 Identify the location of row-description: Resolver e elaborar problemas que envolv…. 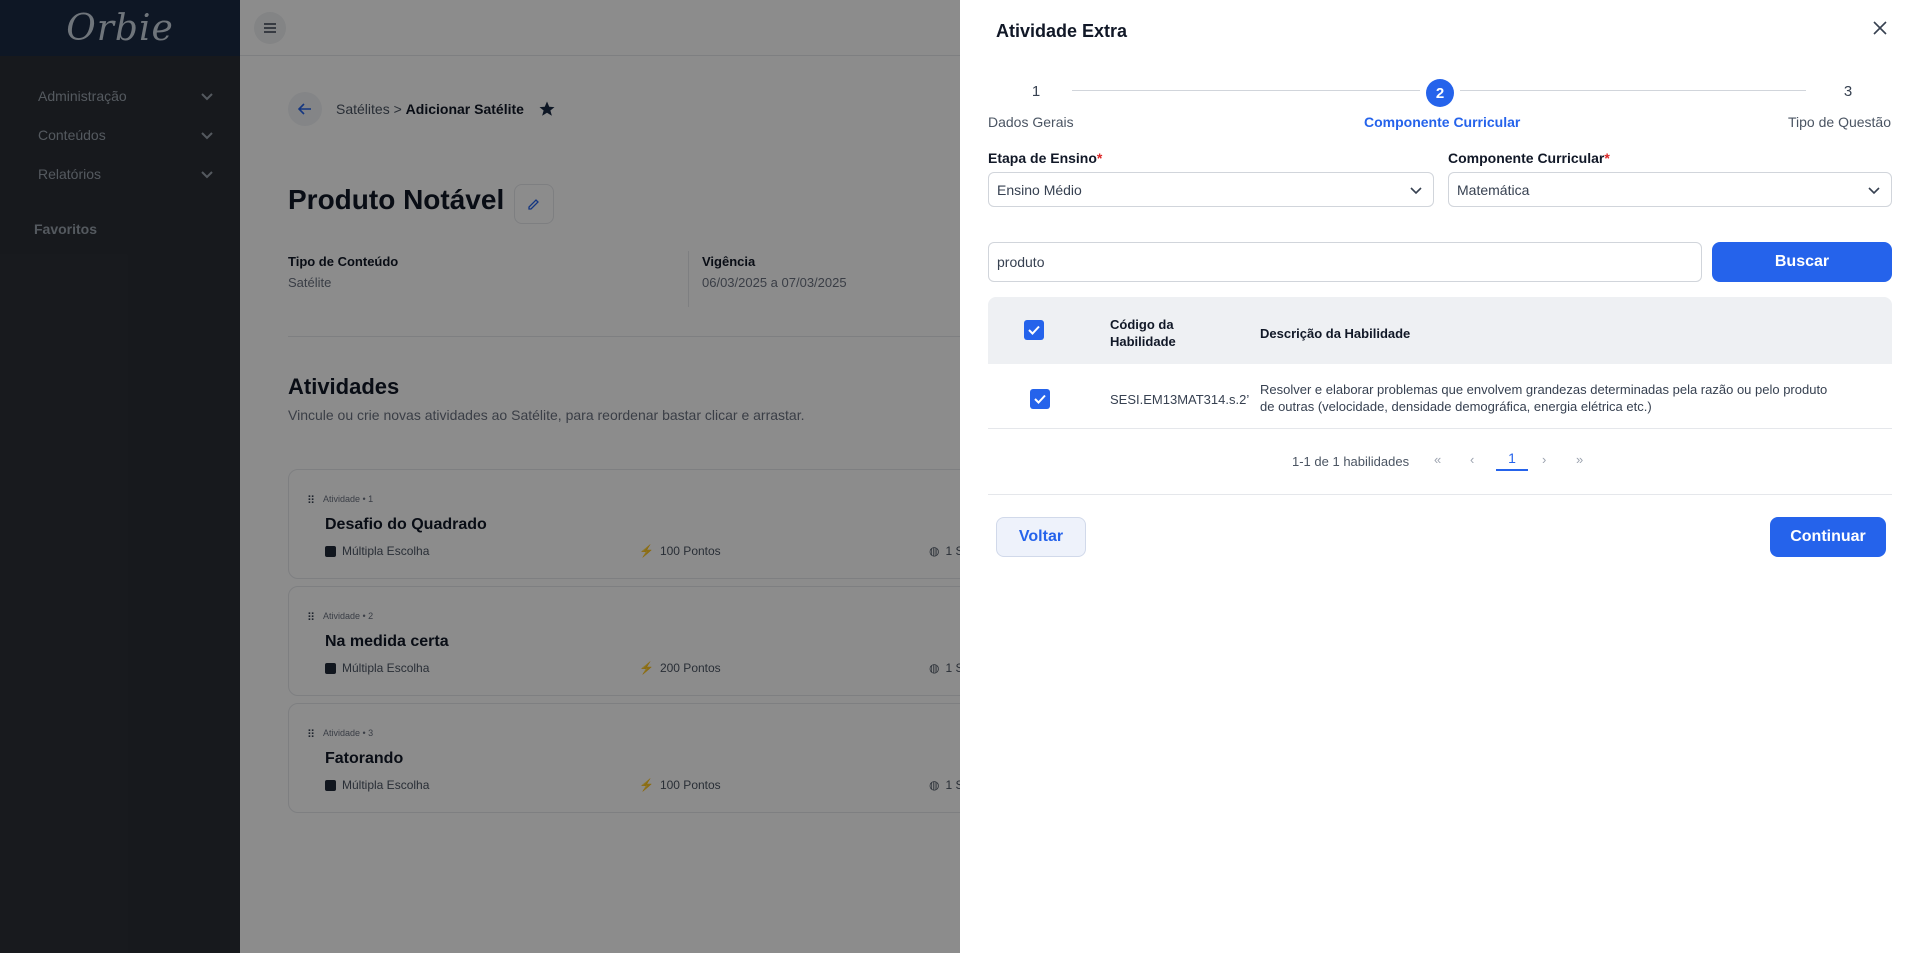
(1544, 398).